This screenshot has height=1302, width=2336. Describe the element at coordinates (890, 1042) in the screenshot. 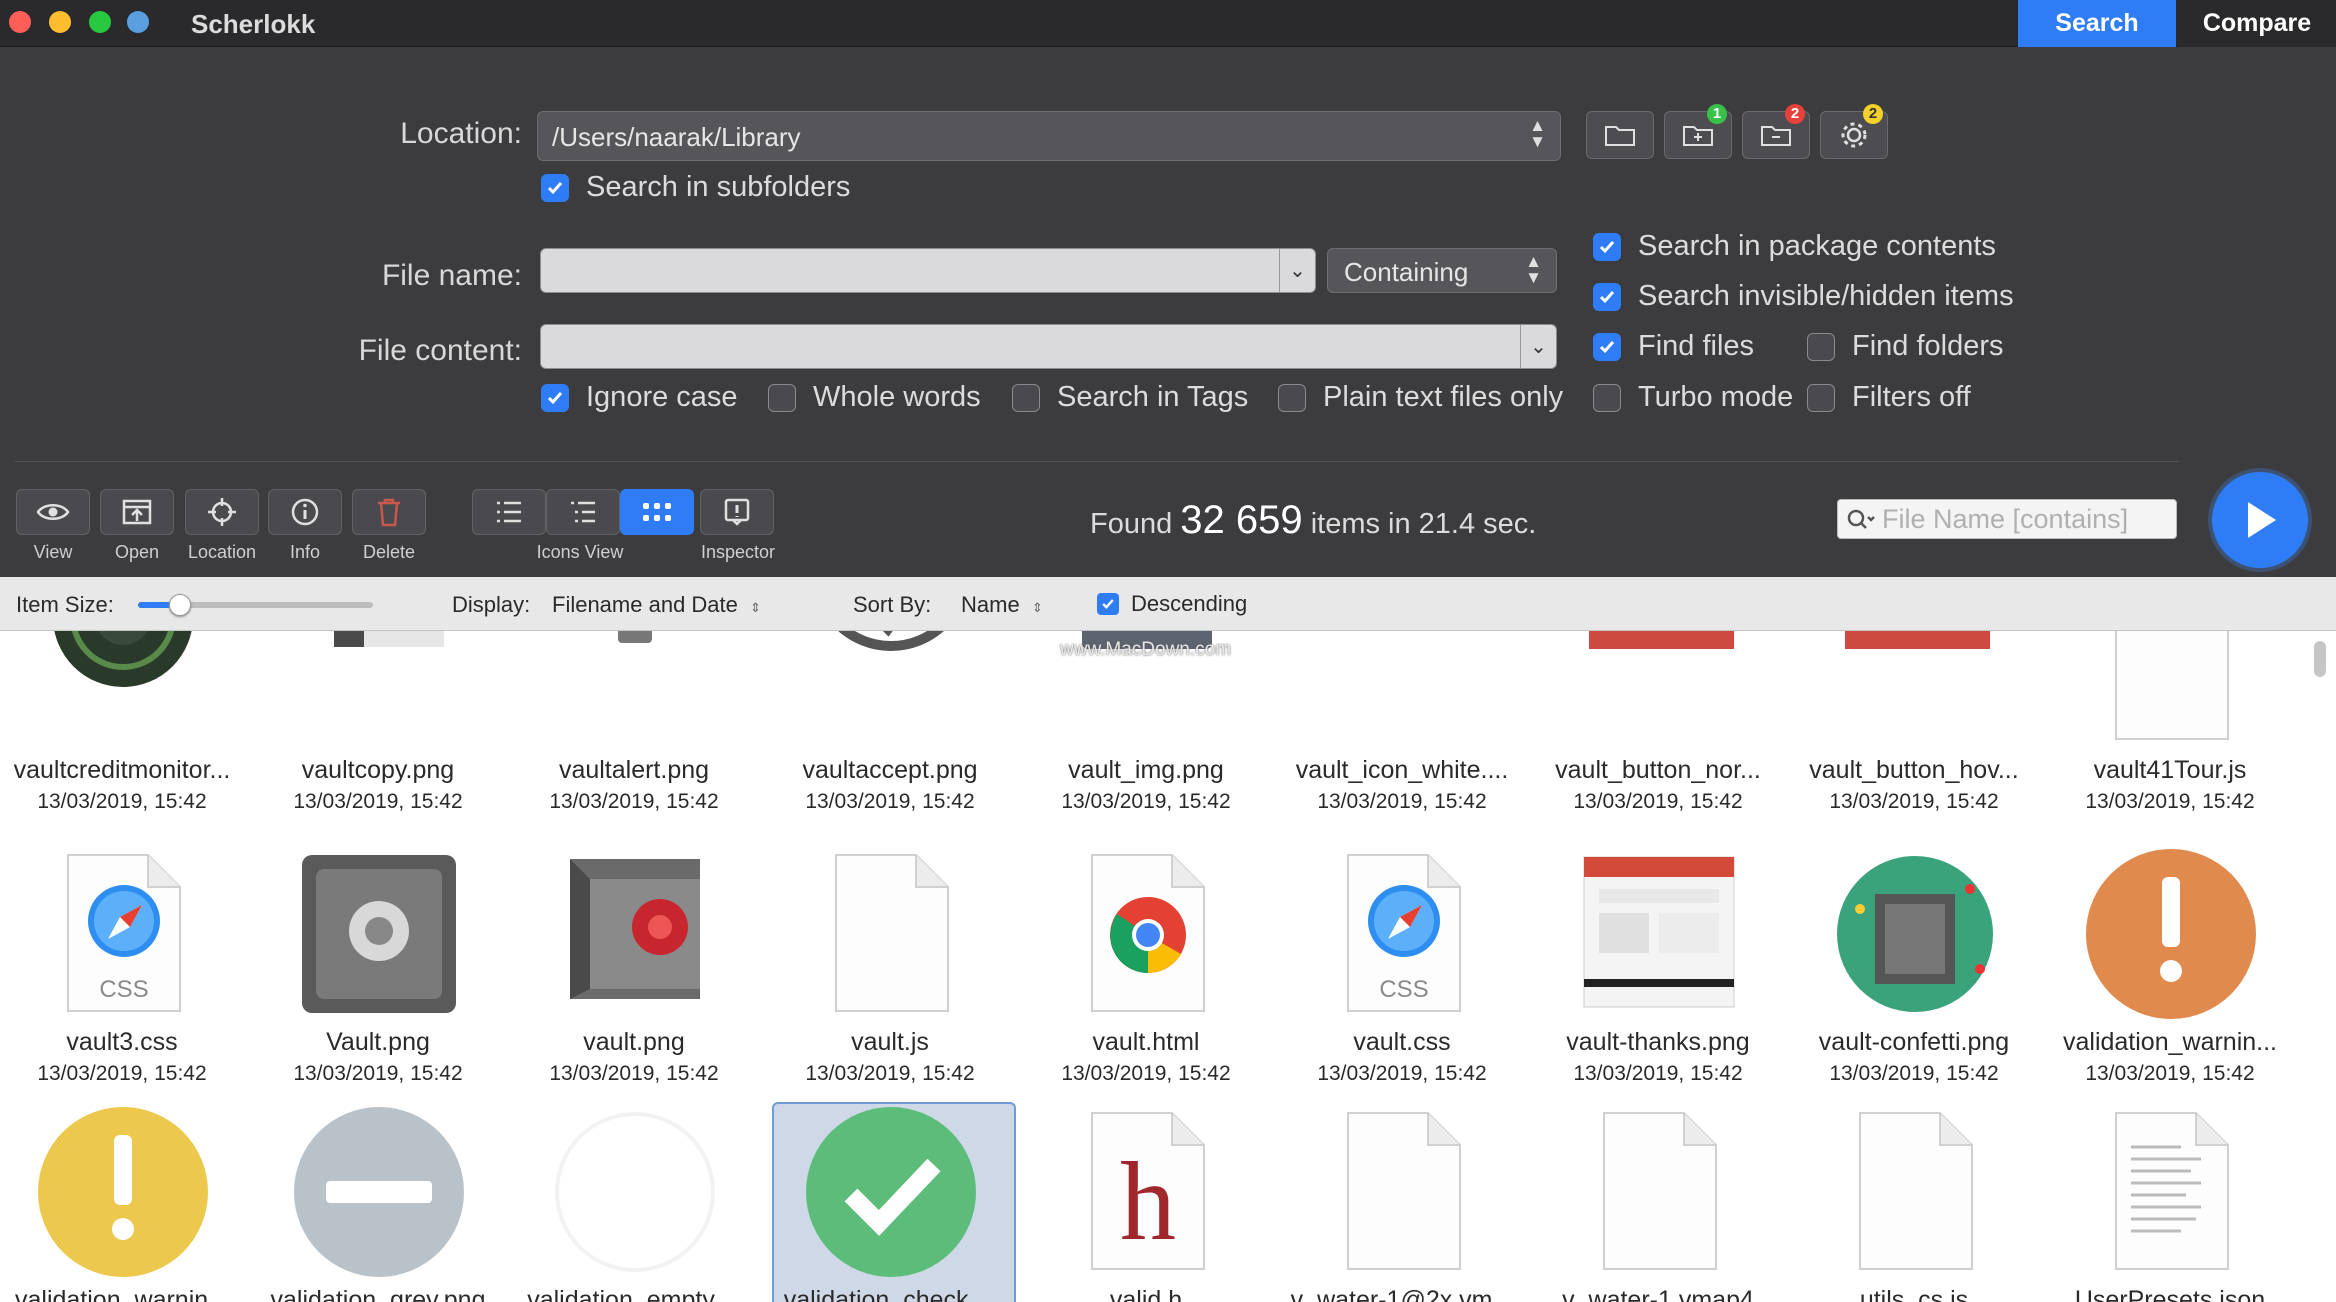

I see `result-item-name: vault.js` at that location.